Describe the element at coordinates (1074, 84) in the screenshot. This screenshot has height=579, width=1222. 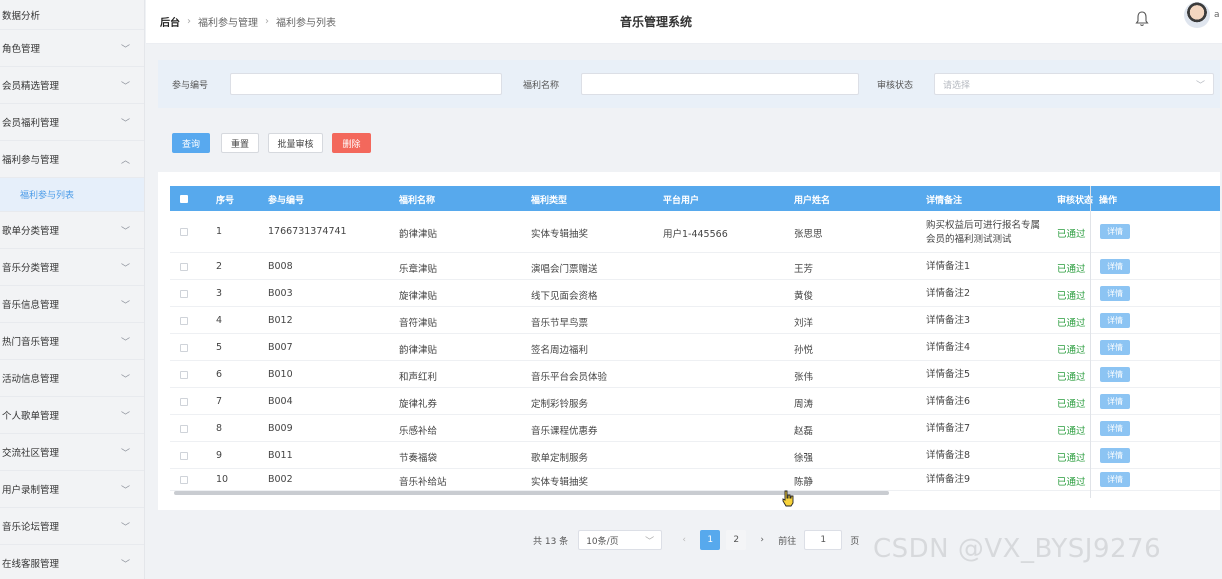
I see `review-status-select: 请选择 ﹀` at that location.